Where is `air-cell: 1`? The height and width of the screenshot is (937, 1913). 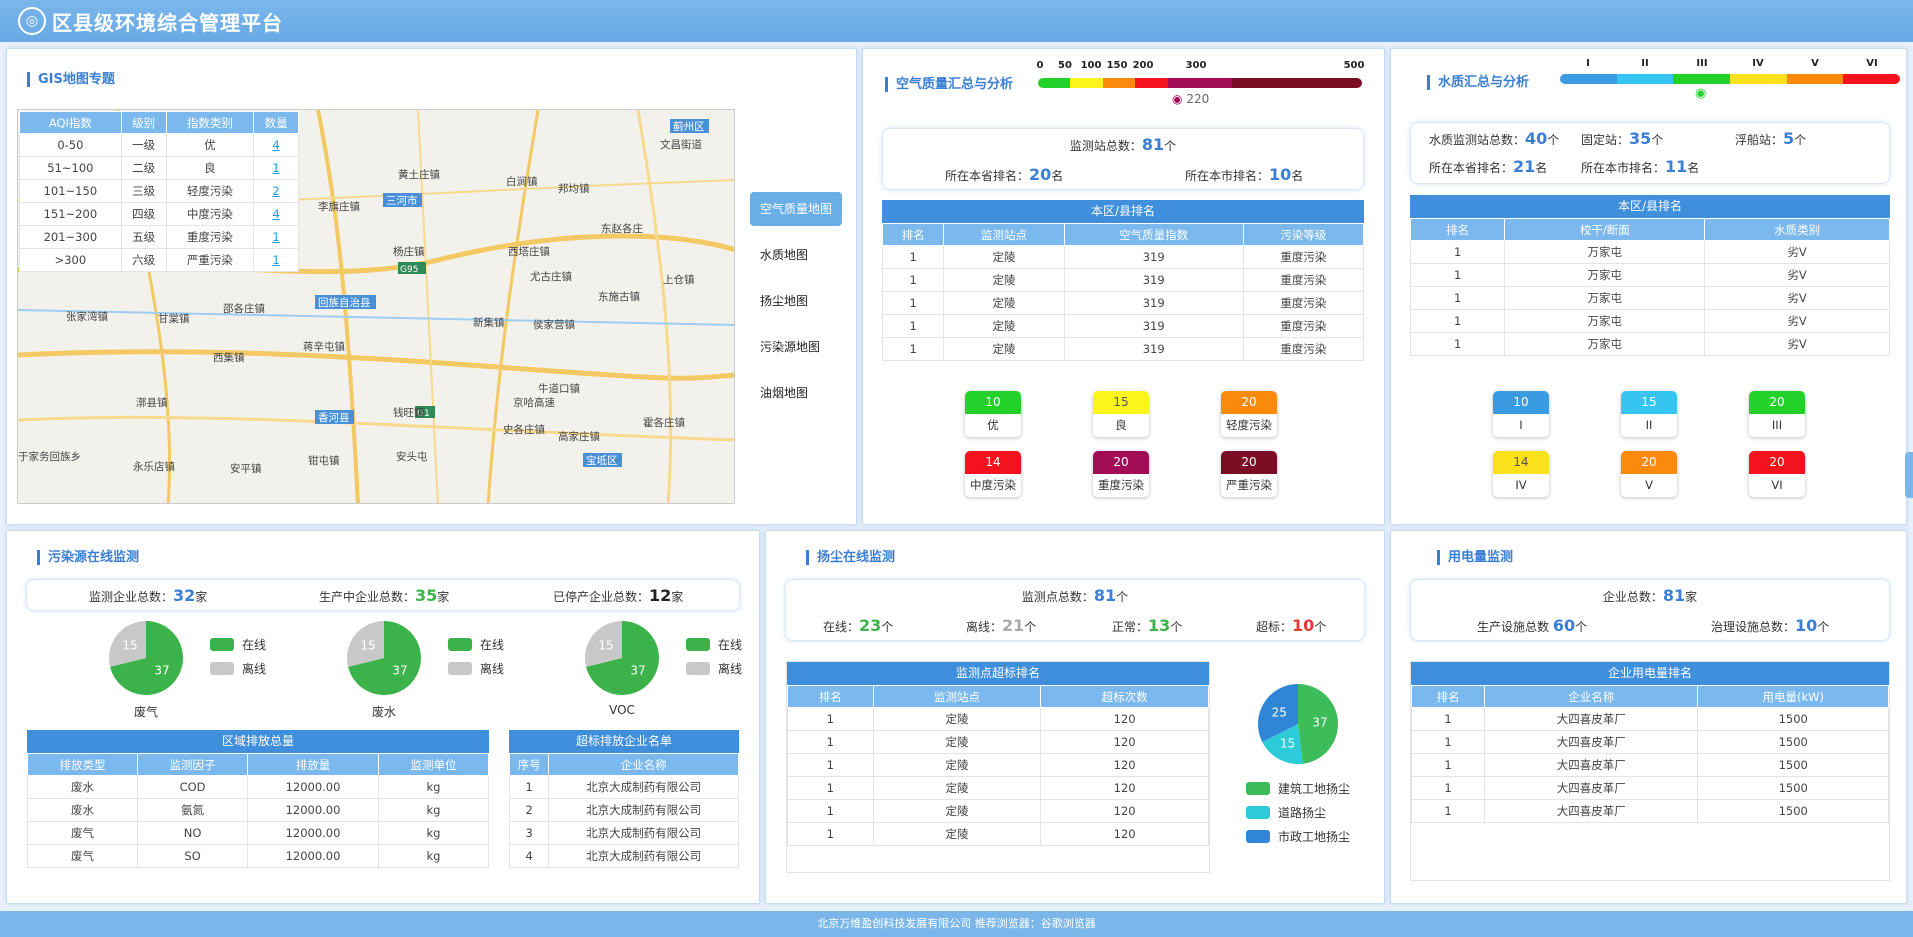
air-cell: 1 is located at coordinates (913, 257).